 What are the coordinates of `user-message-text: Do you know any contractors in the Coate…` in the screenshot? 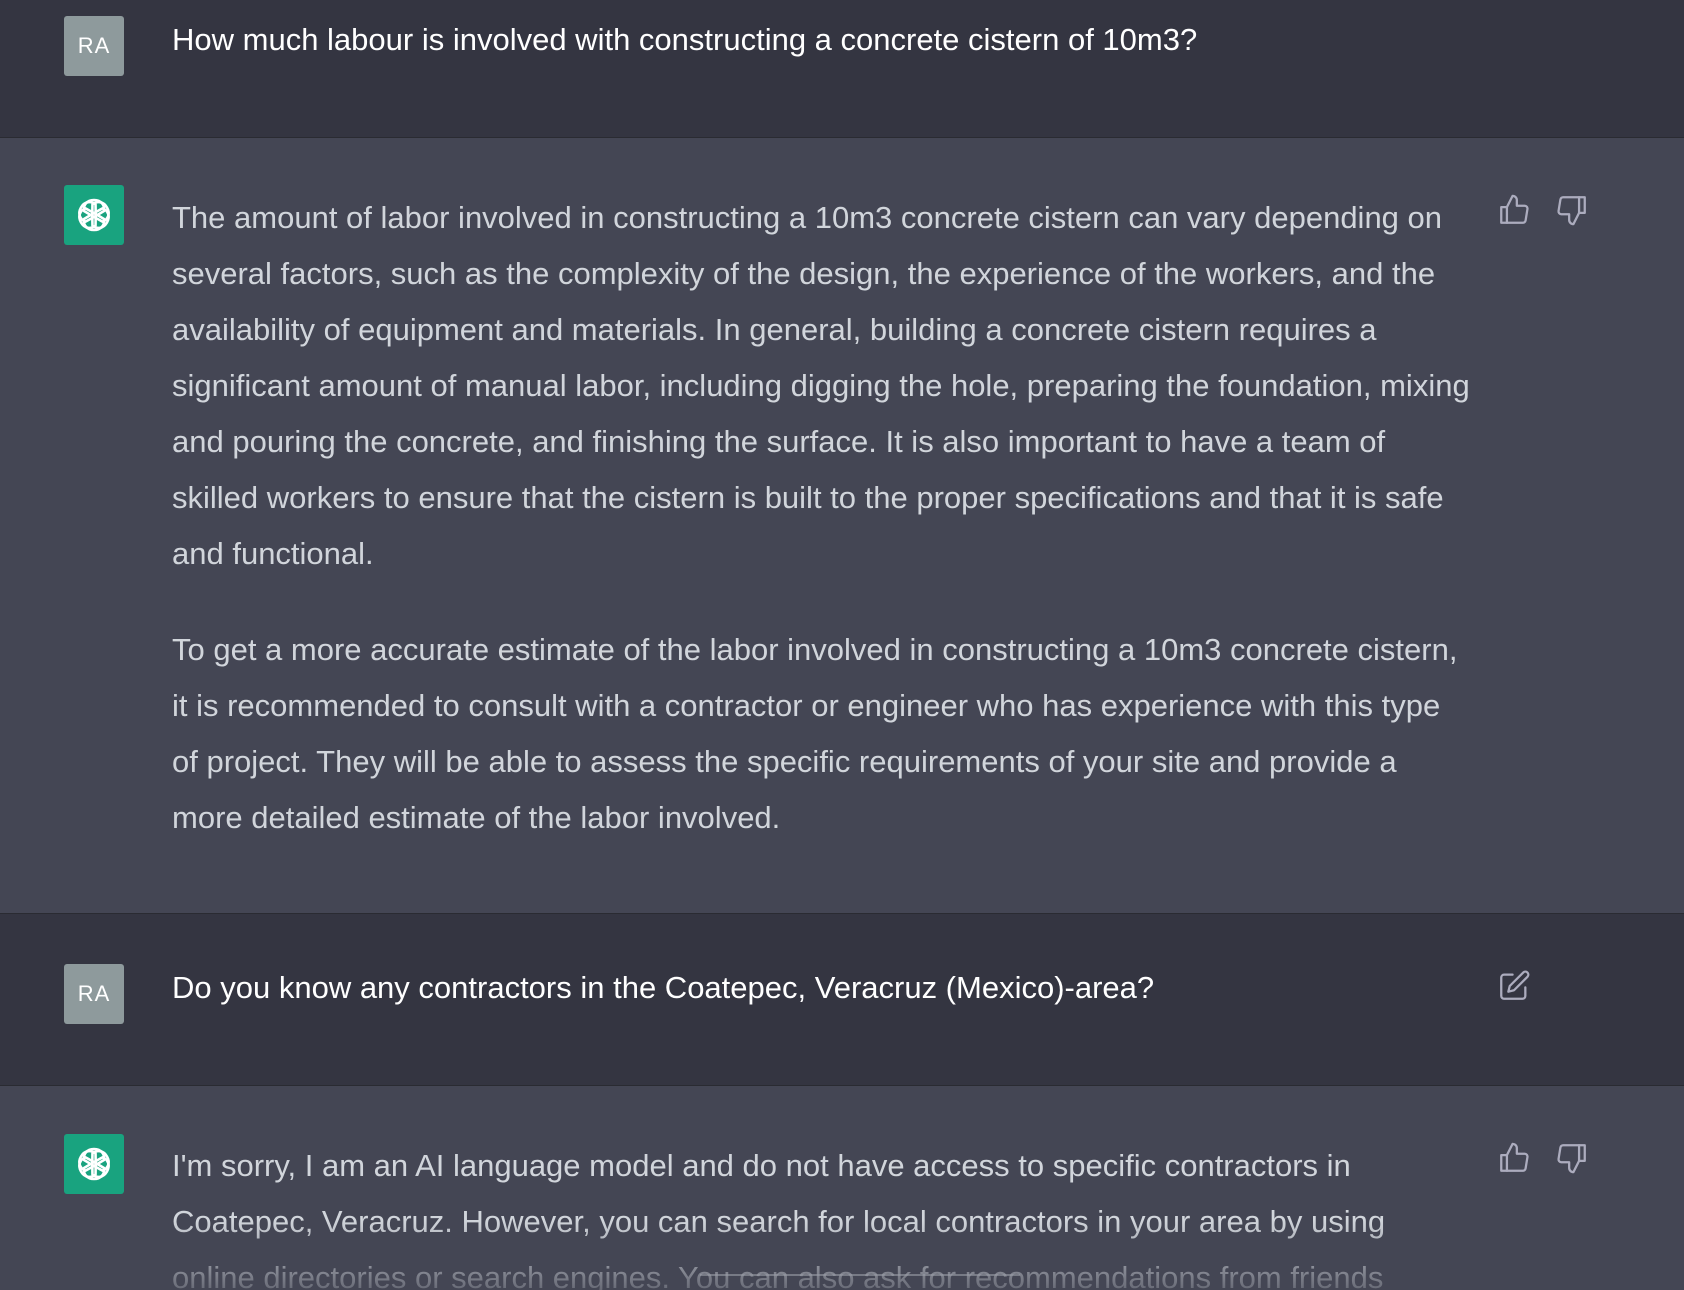 It's located at (822, 988).